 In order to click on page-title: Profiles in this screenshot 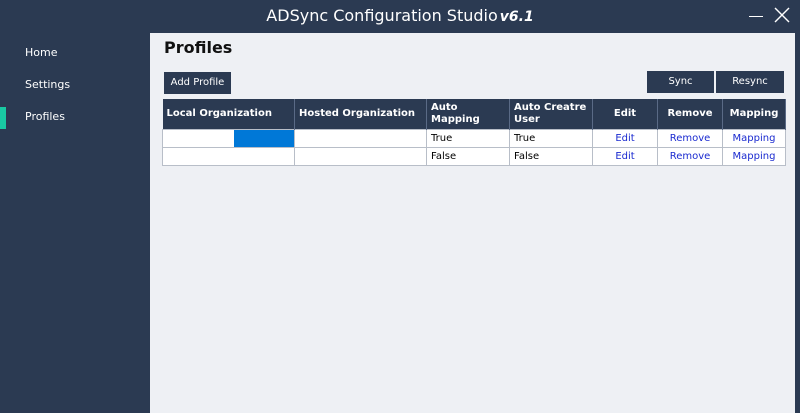, I will do `click(198, 47)`.